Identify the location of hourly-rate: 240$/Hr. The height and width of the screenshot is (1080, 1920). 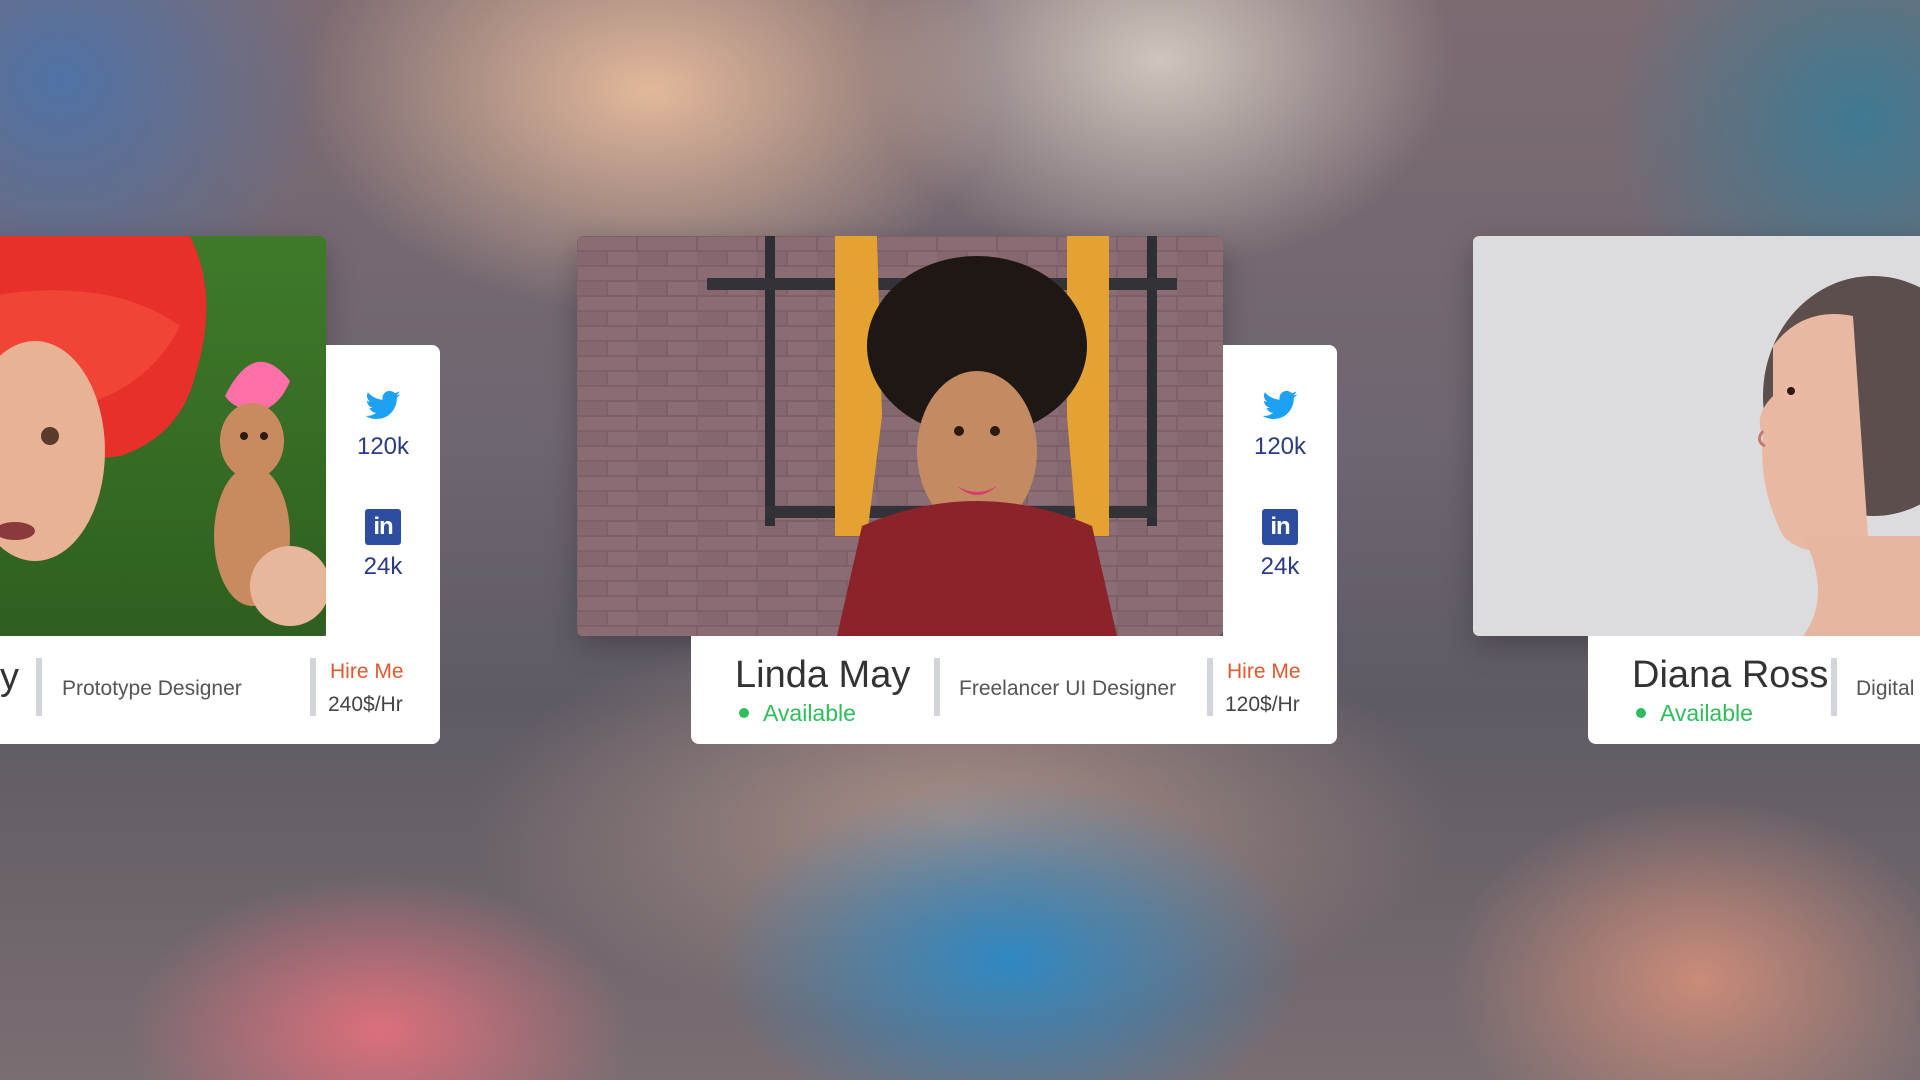
(365, 704).